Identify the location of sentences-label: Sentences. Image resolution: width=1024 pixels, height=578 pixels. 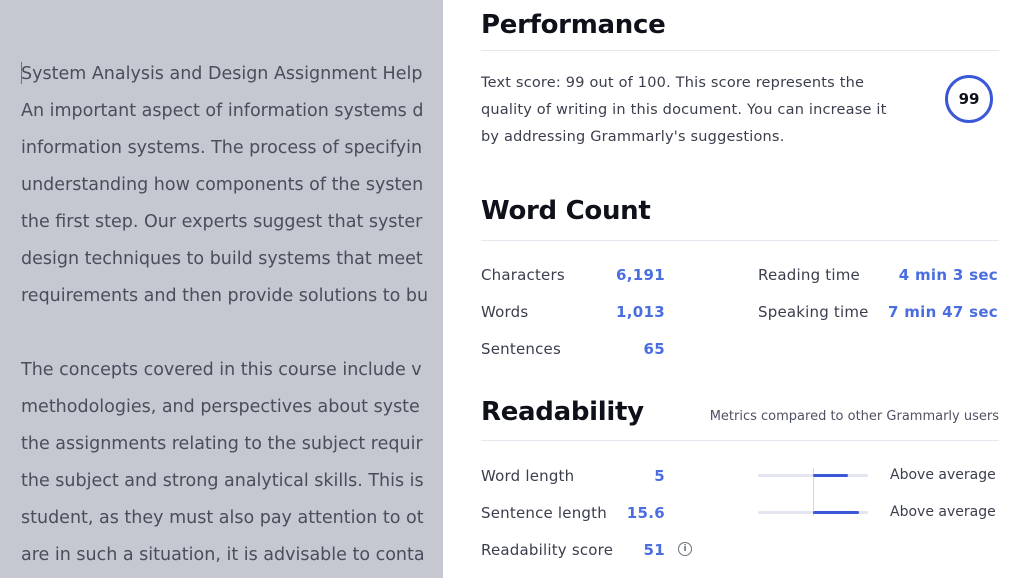
(521, 349).